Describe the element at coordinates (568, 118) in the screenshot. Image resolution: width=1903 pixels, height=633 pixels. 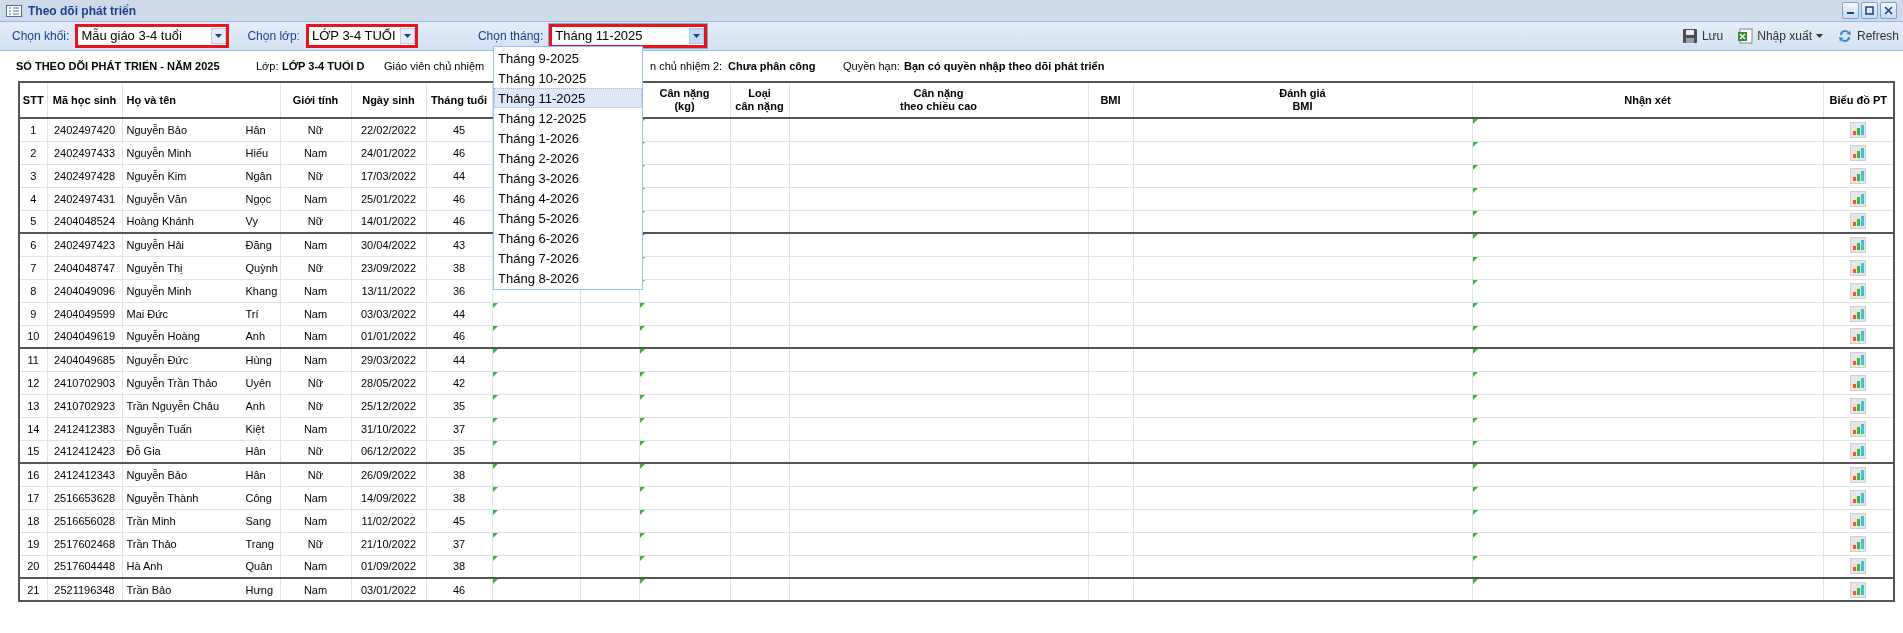
I see `dropdown-option: Tháng 12-2025` at that location.